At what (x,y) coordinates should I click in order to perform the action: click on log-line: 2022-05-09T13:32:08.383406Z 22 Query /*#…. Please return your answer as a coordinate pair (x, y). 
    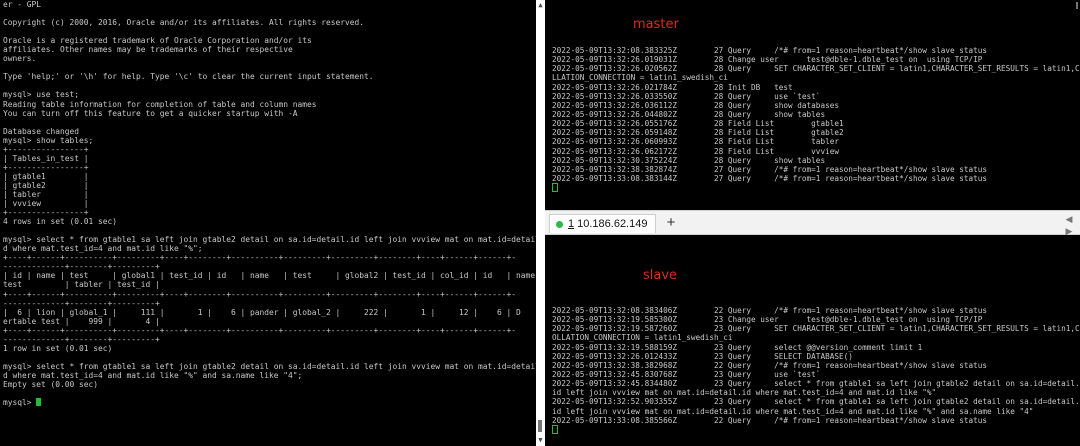
    Looking at the image, I should click on (770, 310).